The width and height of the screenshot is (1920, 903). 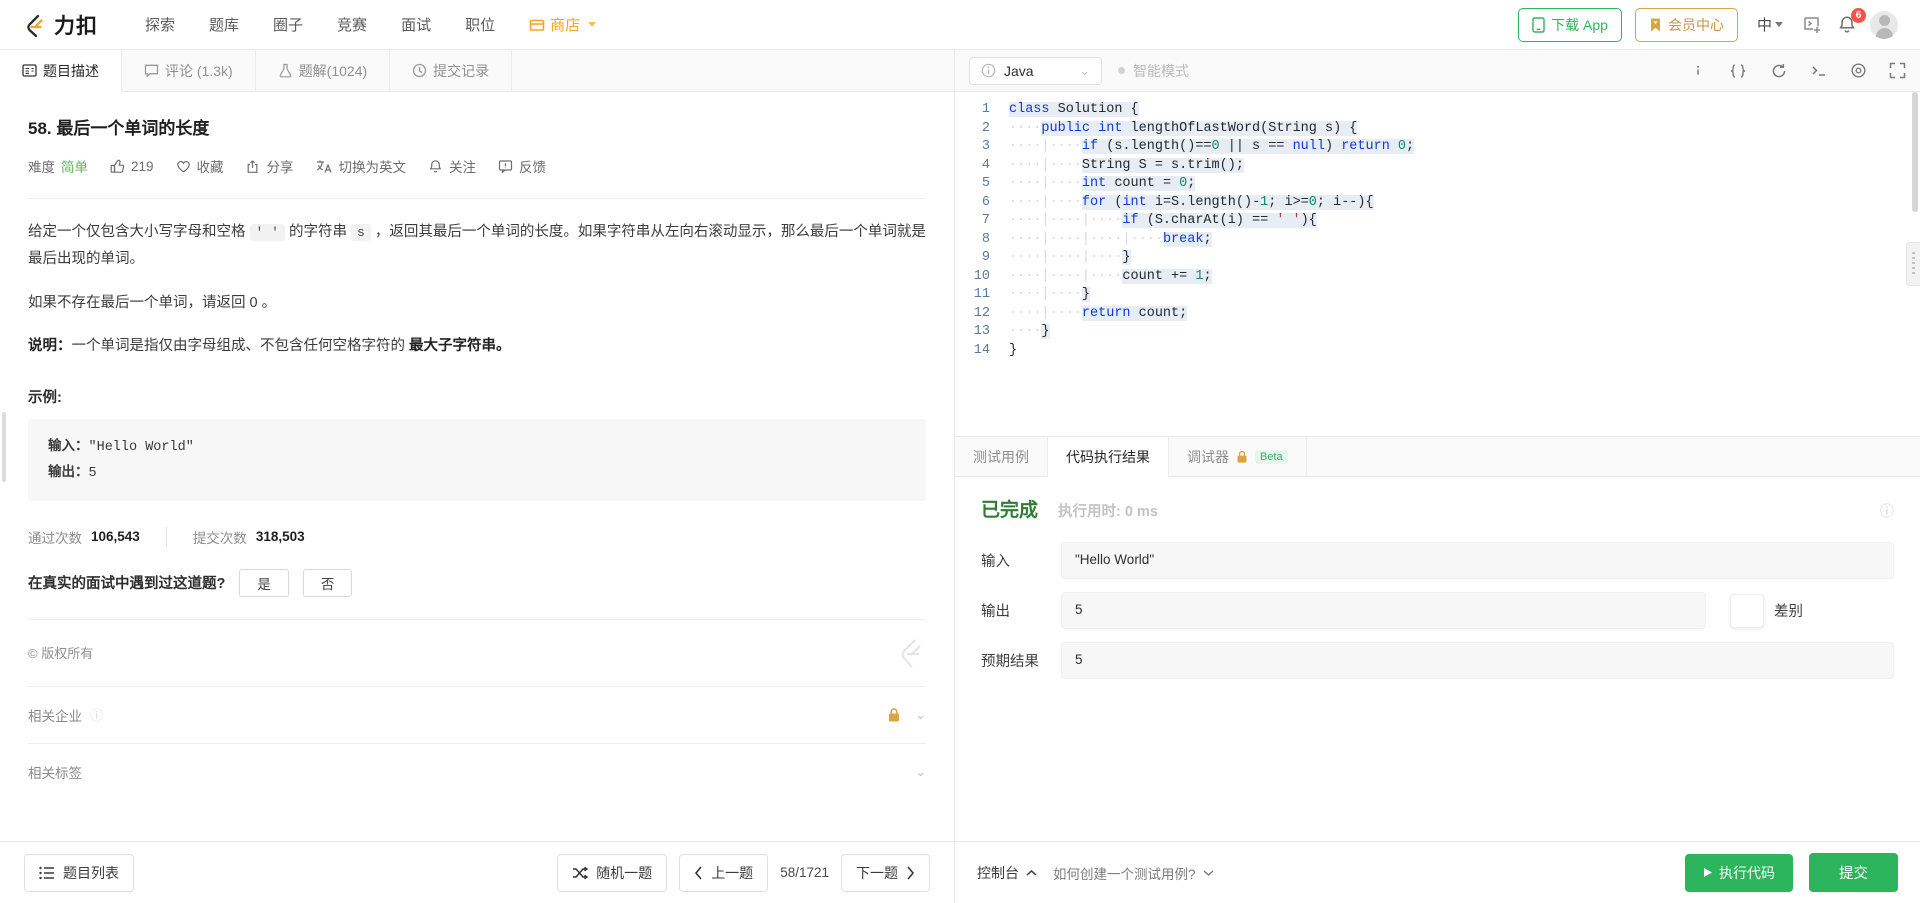 What do you see at coordinates (50, 346) in the screenshot?
I see `note-label: 说明：` at bounding box center [50, 346].